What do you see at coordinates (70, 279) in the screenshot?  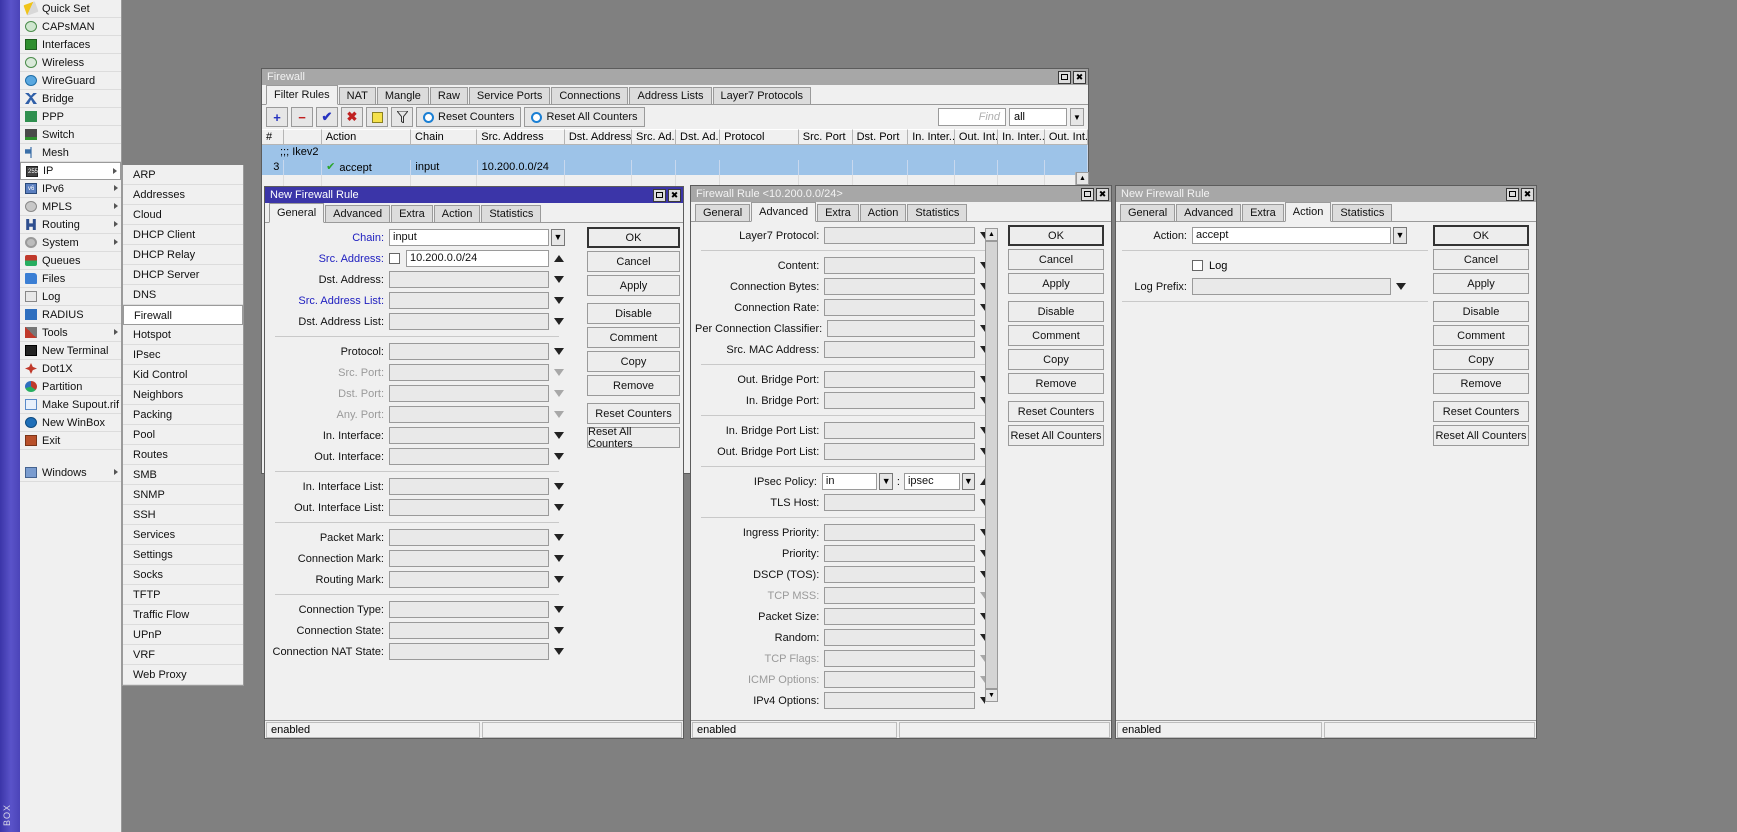 I see `menu-item-files: Files` at bounding box center [70, 279].